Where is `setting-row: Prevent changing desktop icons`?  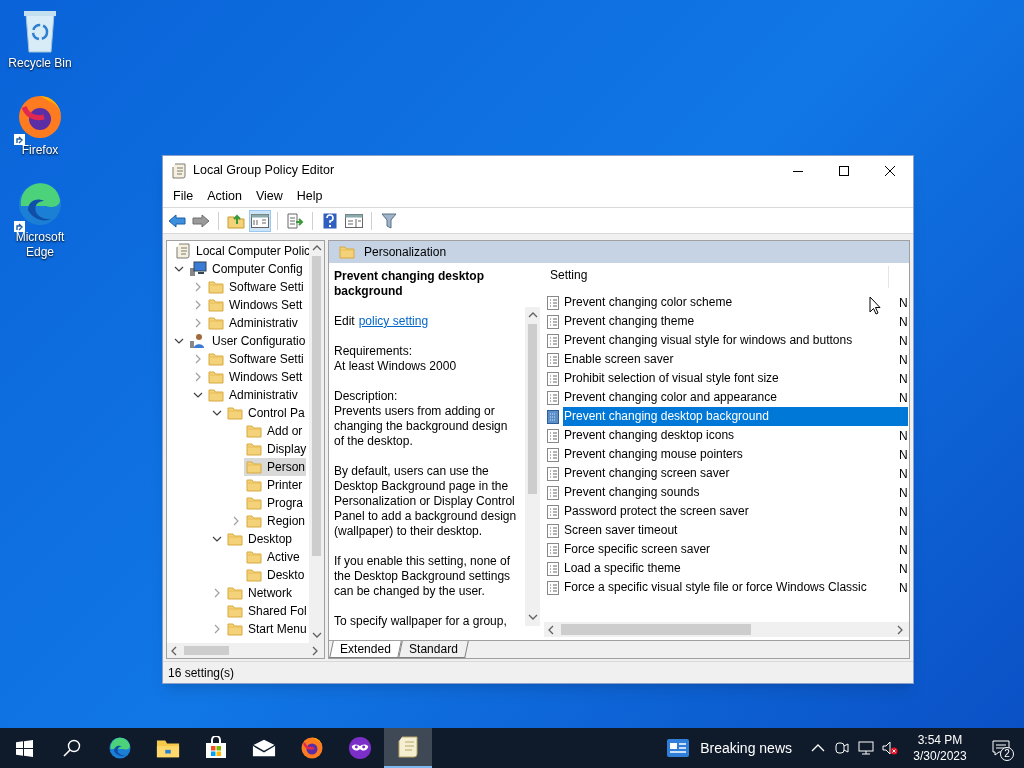 setting-row: Prevent changing desktop icons is located at coordinates (730, 435).